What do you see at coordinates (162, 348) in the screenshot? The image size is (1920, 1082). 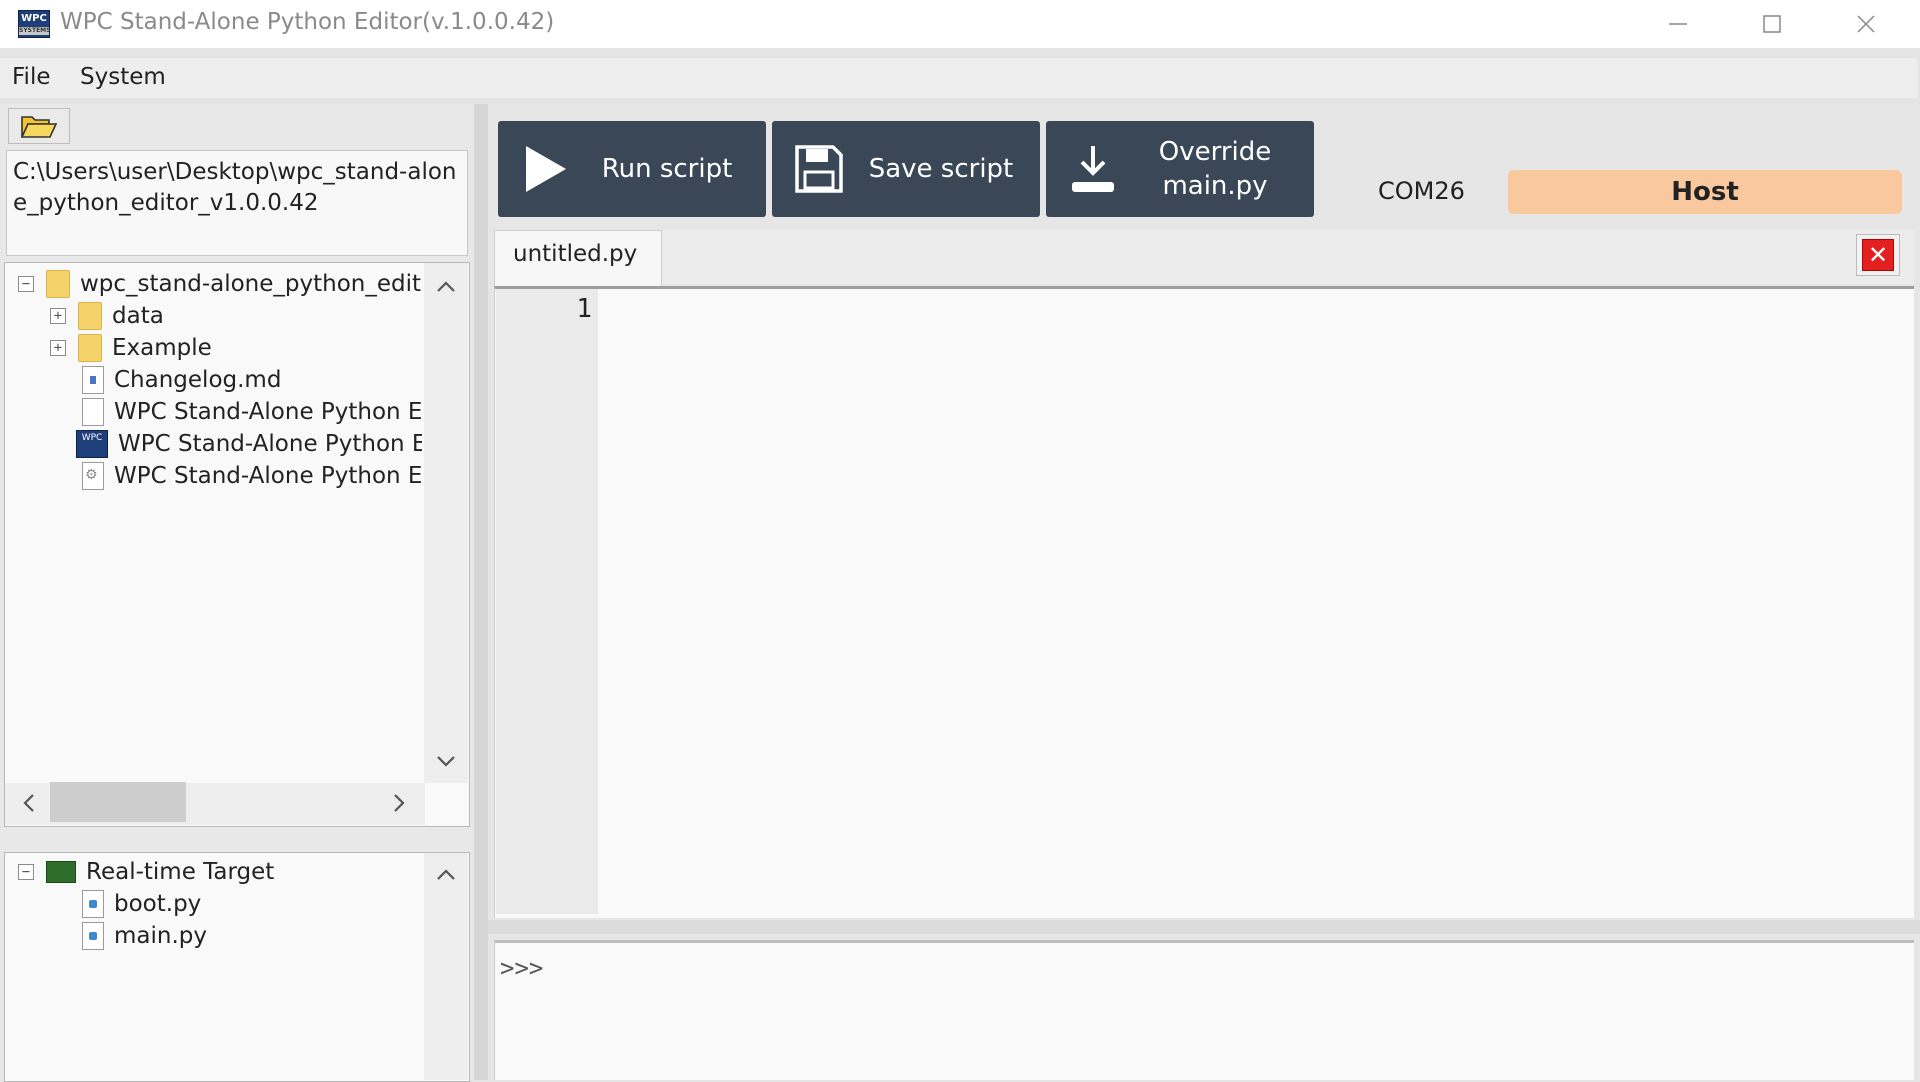 I see `tree-item-label: Example` at bounding box center [162, 348].